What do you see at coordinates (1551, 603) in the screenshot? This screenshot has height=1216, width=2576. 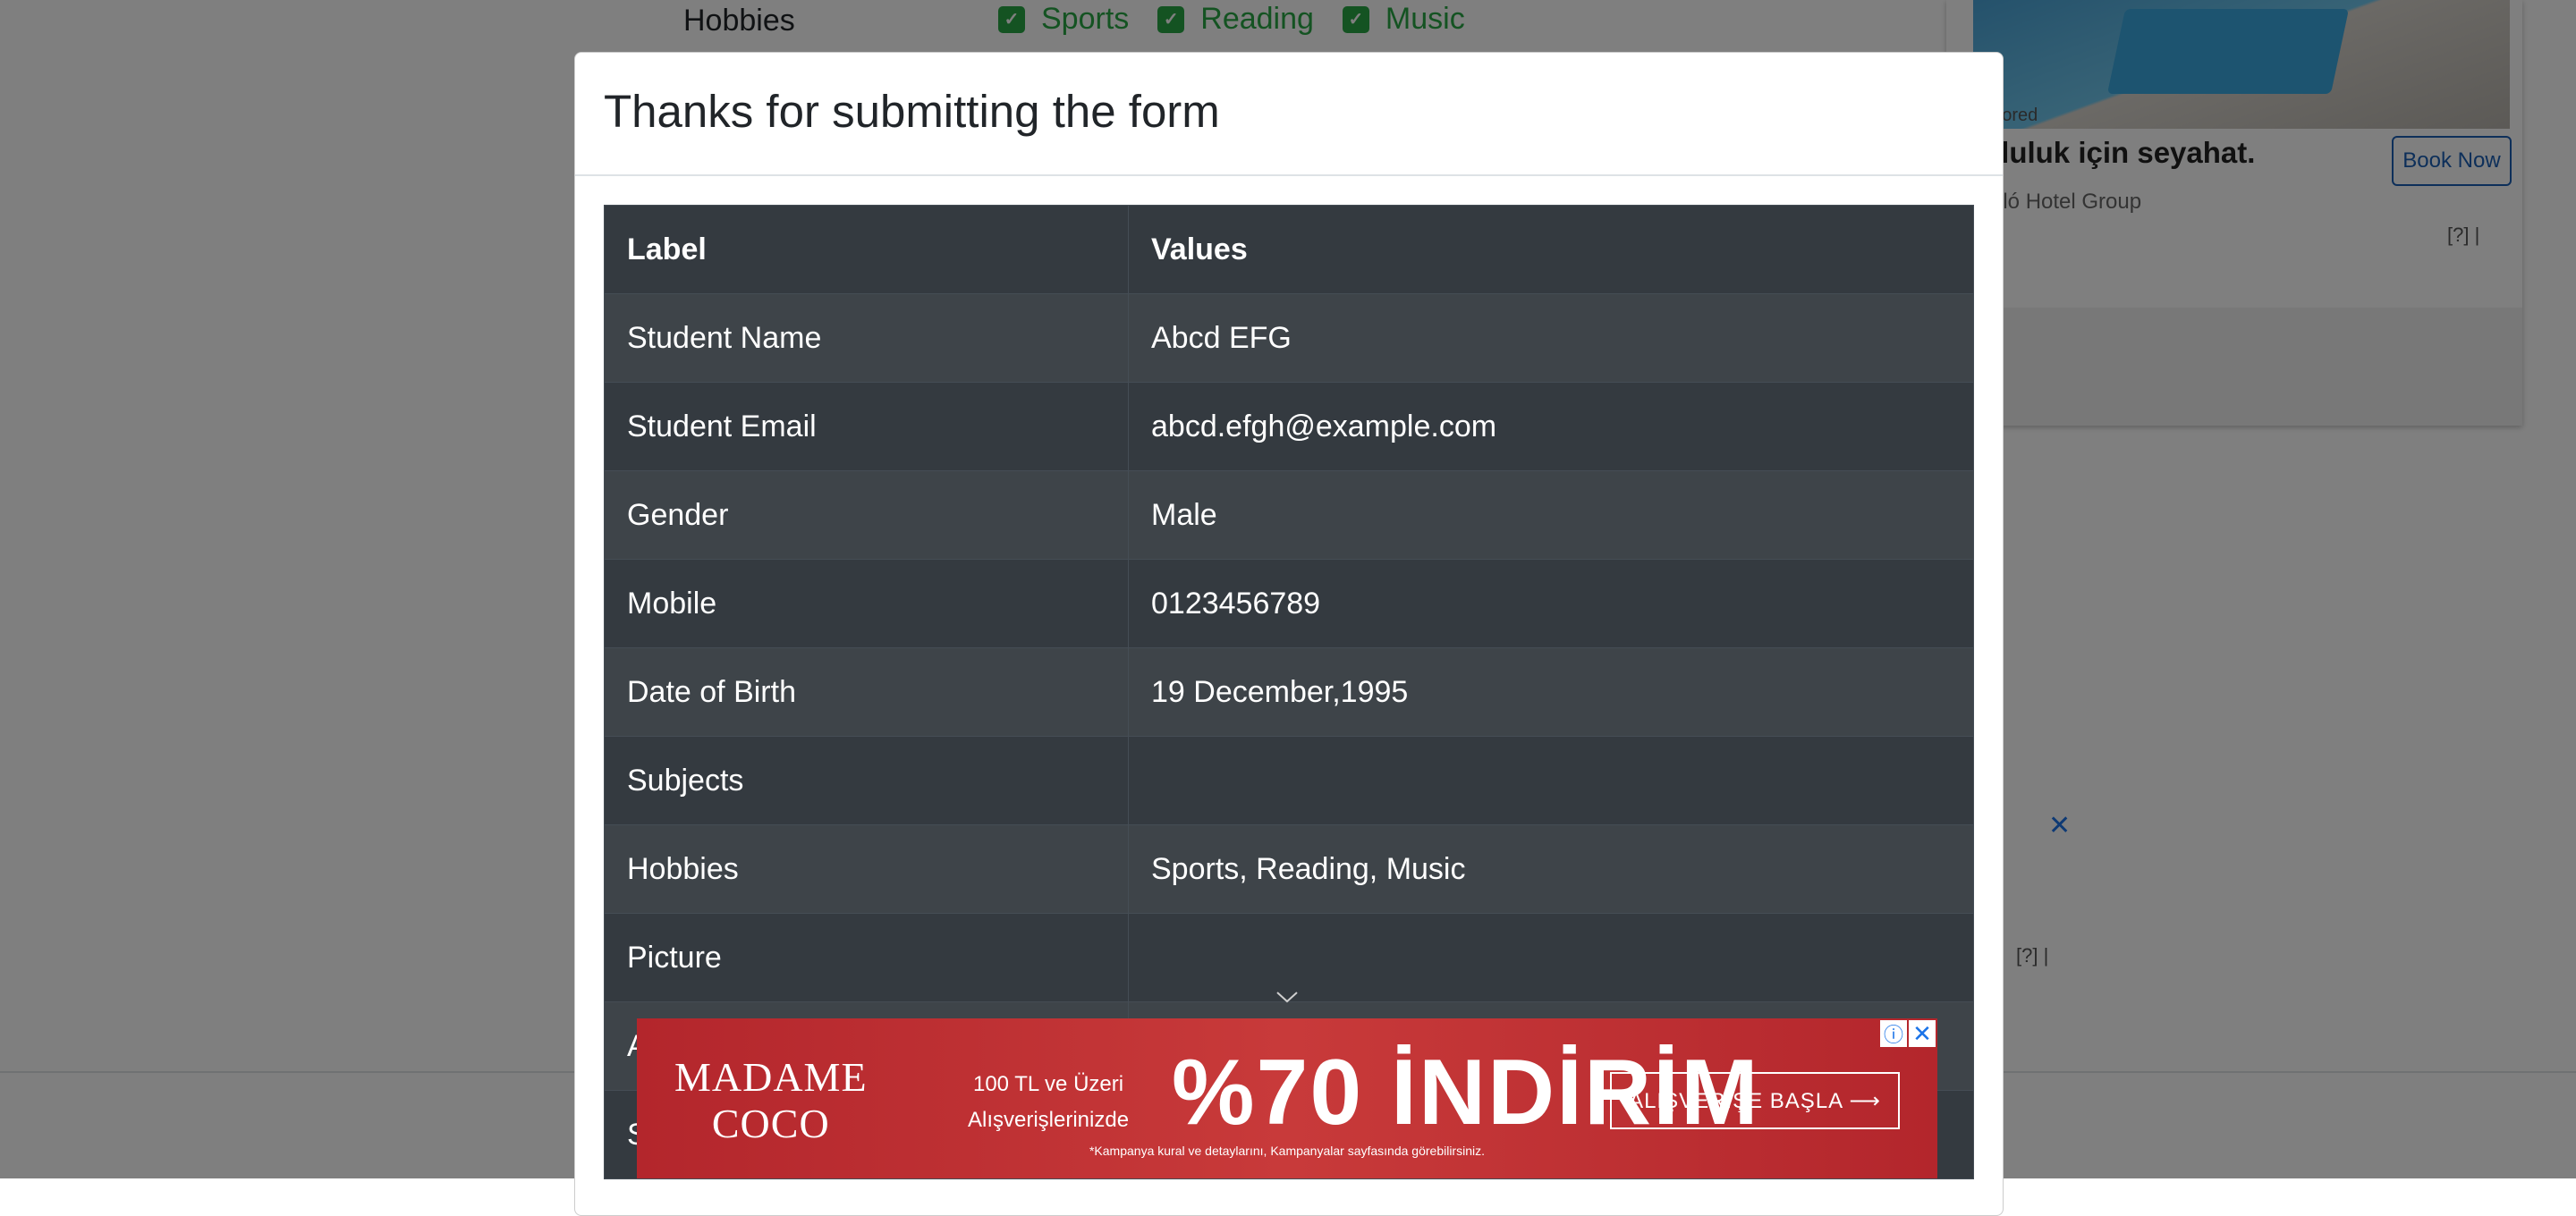 I see `row-value: 0123456789` at bounding box center [1551, 603].